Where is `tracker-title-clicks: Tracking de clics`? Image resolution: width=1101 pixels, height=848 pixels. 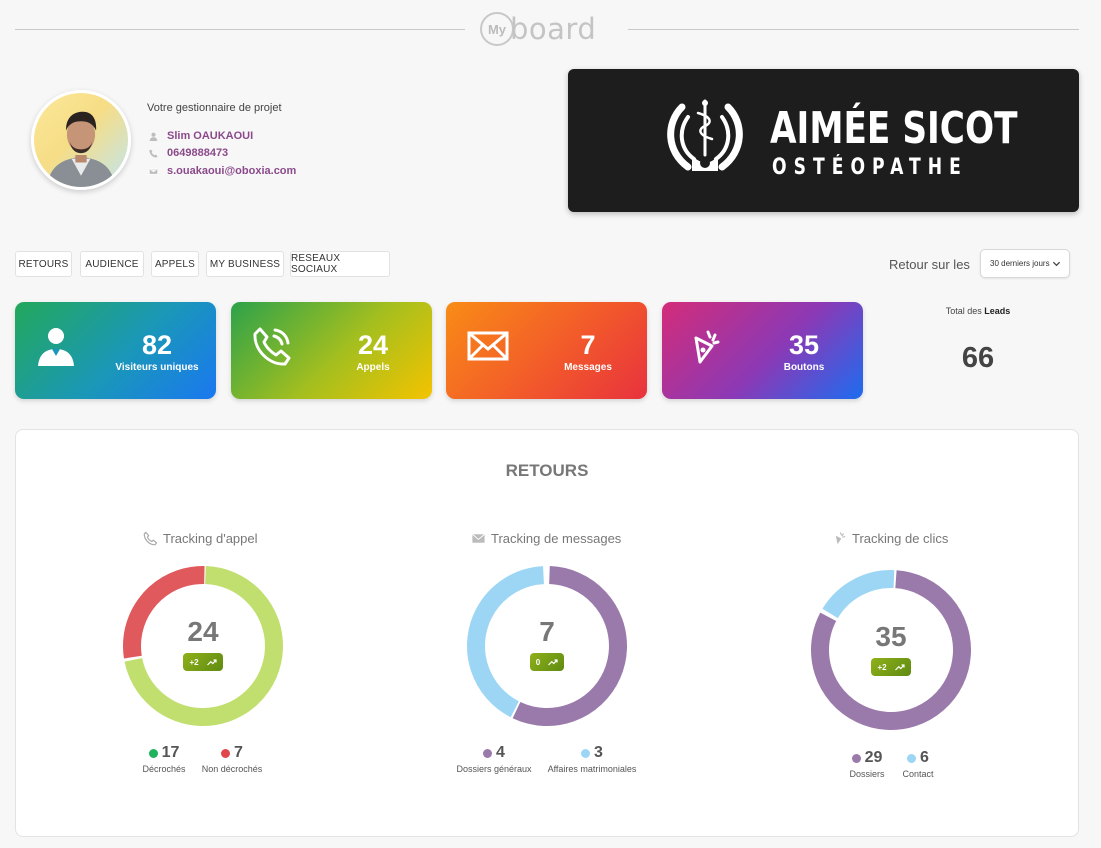 tracker-title-clicks: Tracking de clics is located at coordinates (890, 538).